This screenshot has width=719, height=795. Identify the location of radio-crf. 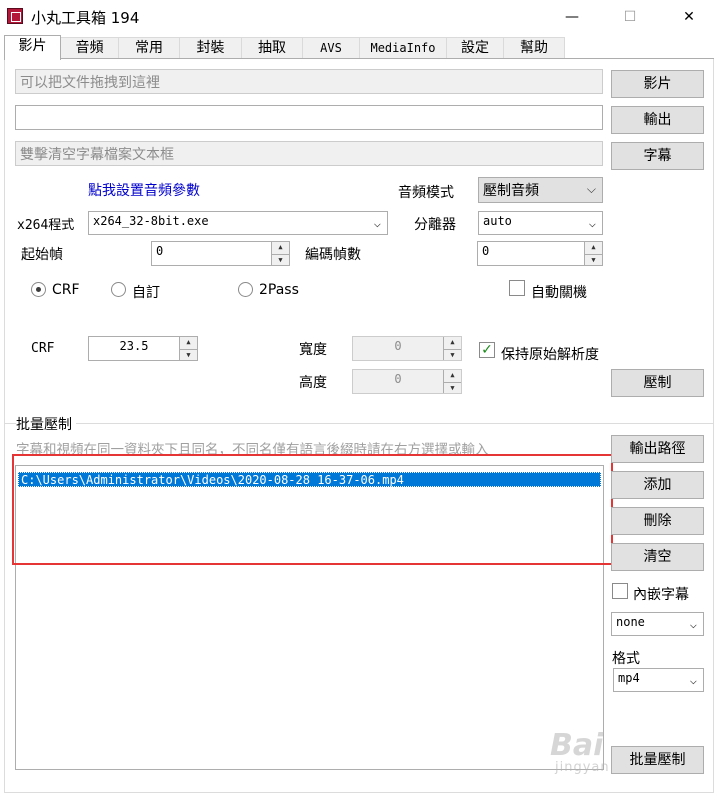
(38, 289).